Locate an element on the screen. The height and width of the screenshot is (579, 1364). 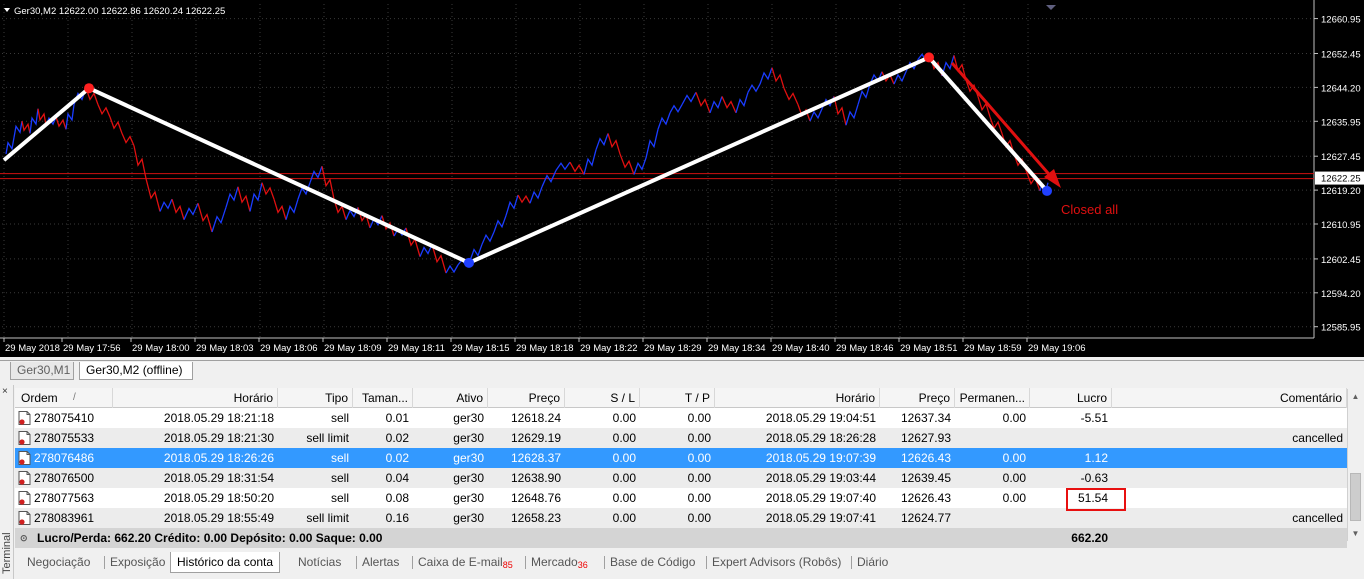
scroll-down-icon: ▼ is located at coordinates (1355, 533).